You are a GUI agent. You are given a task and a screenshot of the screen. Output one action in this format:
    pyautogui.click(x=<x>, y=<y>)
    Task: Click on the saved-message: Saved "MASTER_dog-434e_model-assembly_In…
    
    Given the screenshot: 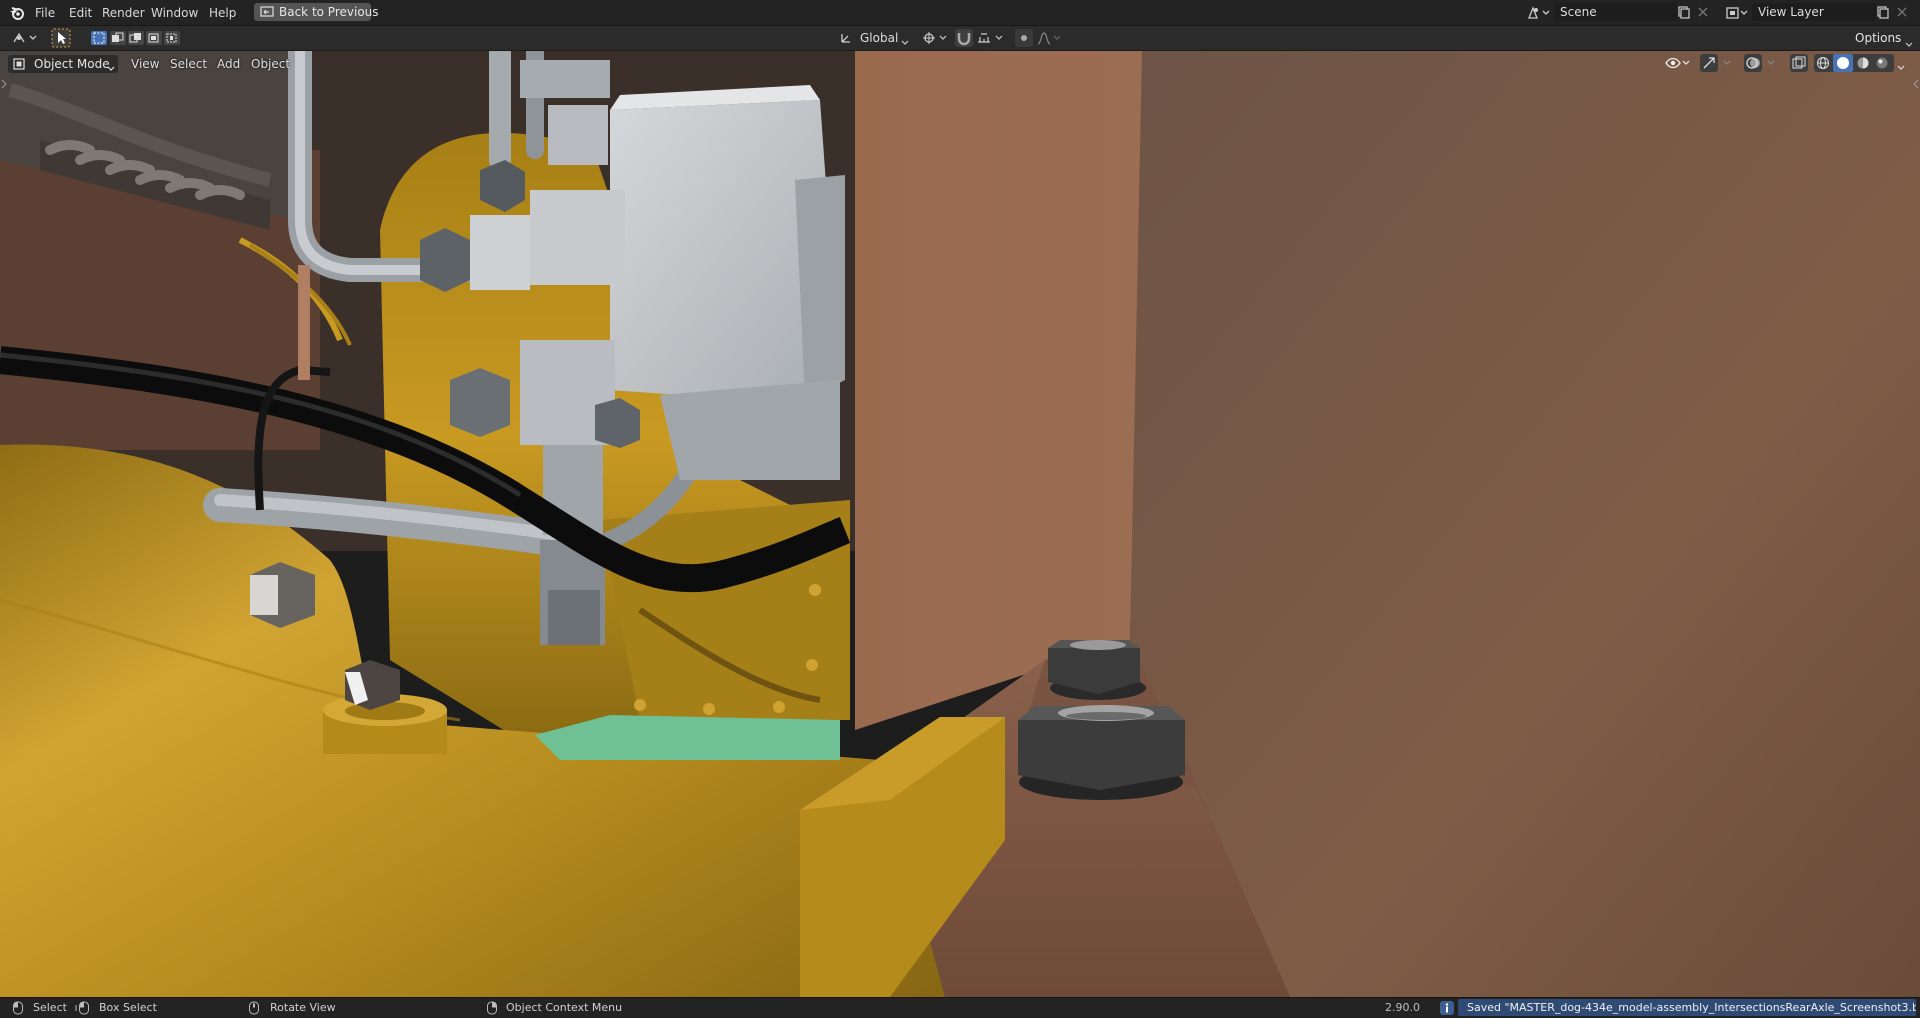 What is the action you would take?
    pyautogui.click(x=1691, y=1007)
    